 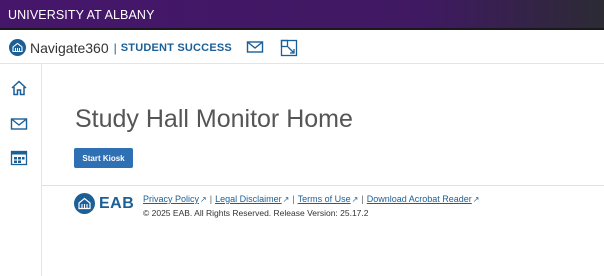 What do you see at coordinates (176, 47) in the screenshot?
I see `brand-product: STUDENT SUCCESS` at bounding box center [176, 47].